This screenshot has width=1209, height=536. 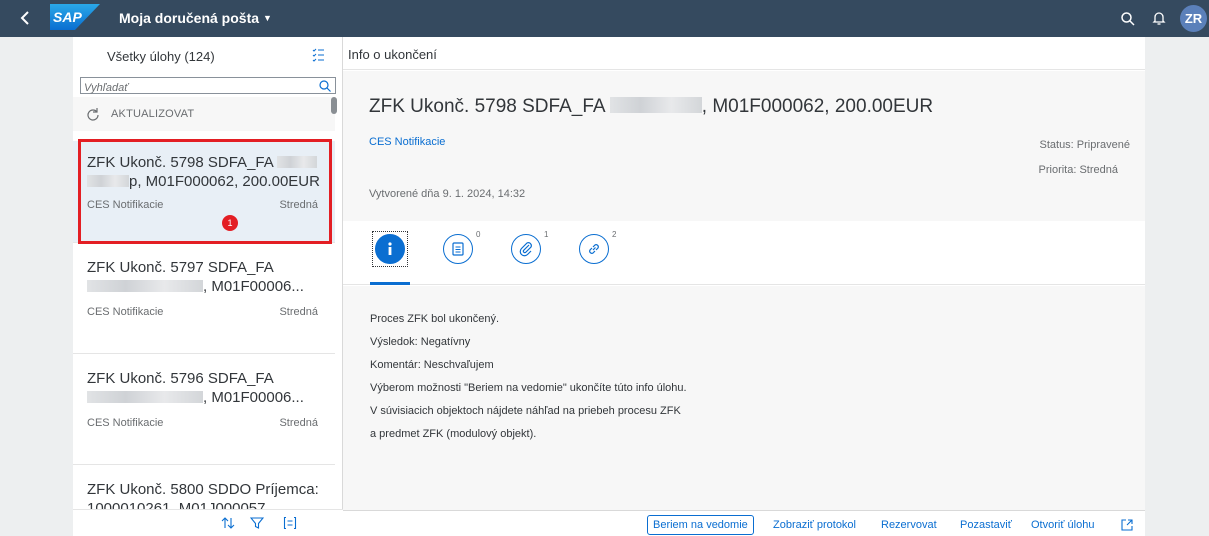 What do you see at coordinates (435, 319) in the screenshot?
I see `content-line: Proces ZFK bol ukončený.` at bounding box center [435, 319].